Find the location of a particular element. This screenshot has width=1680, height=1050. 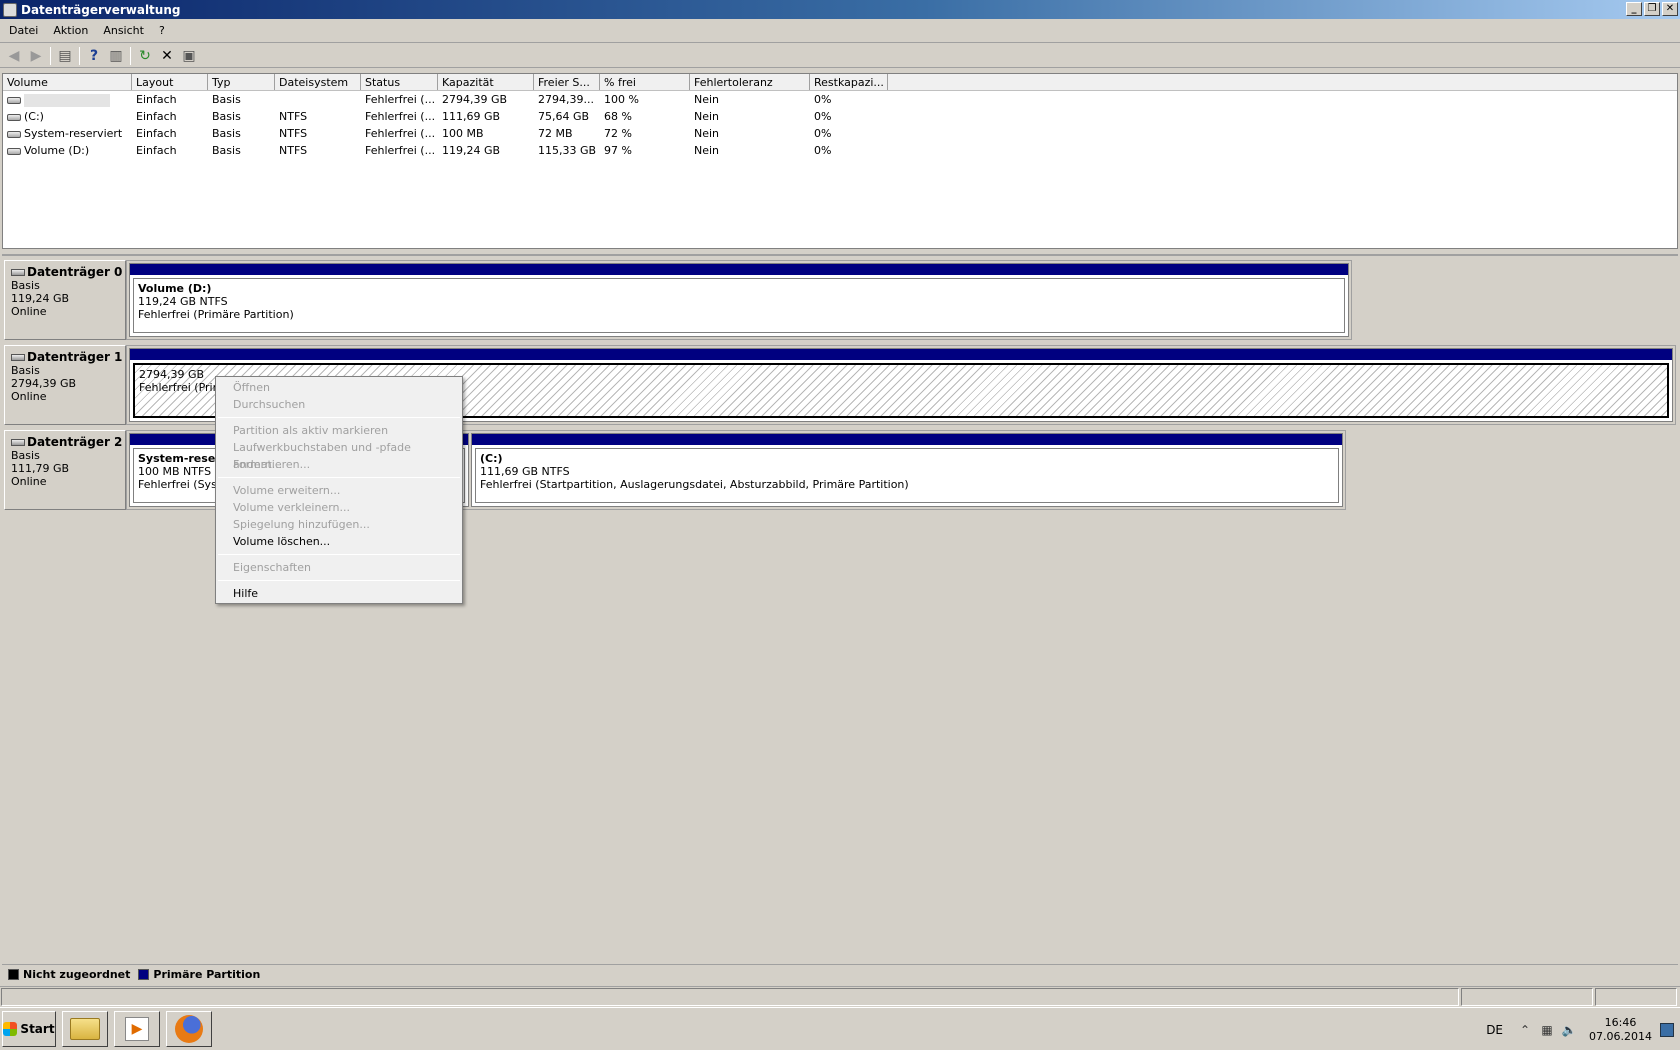

status-pane is located at coordinates (1527, 997).